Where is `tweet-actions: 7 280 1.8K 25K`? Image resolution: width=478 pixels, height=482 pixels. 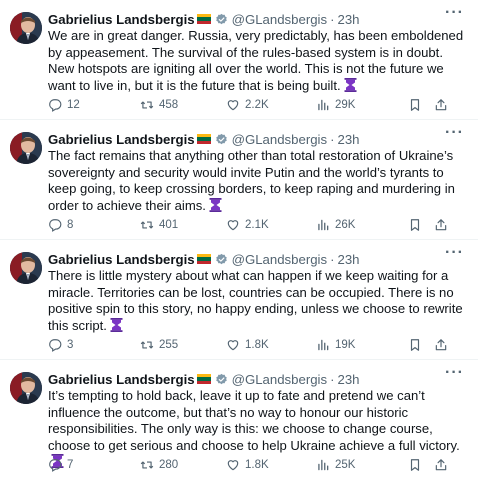
tweet-actions: 7 280 1.8K 25K is located at coordinates (258, 466).